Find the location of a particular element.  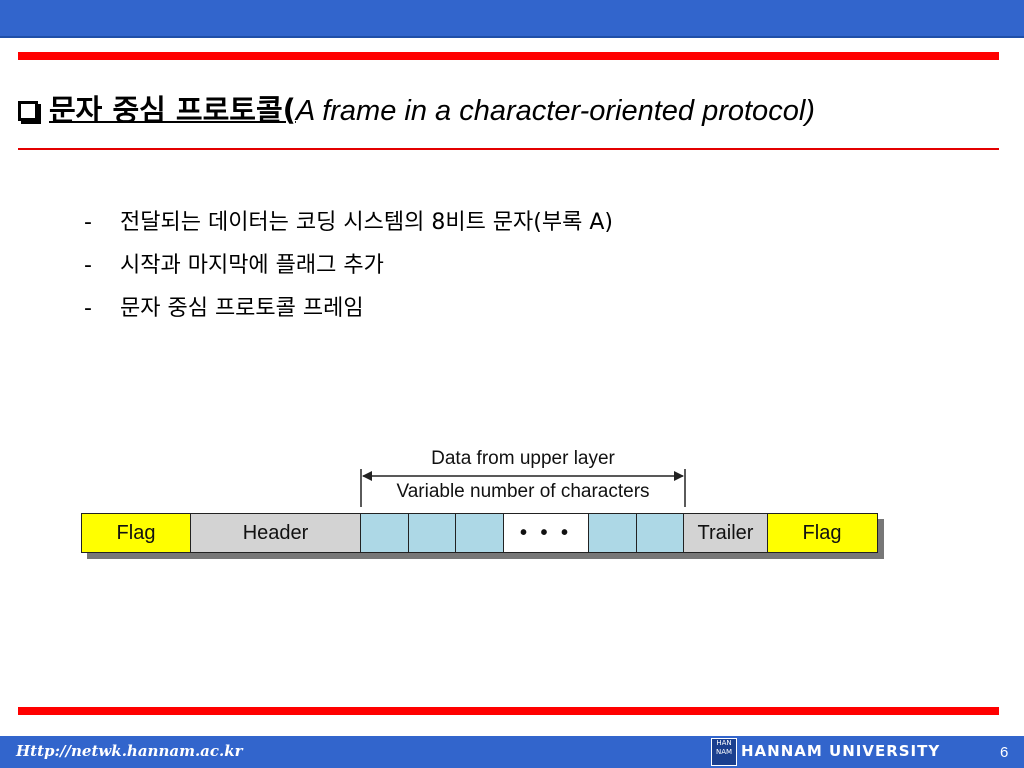

university-name: HANNAM UNIVERSITY is located at coordinates (841, 751).